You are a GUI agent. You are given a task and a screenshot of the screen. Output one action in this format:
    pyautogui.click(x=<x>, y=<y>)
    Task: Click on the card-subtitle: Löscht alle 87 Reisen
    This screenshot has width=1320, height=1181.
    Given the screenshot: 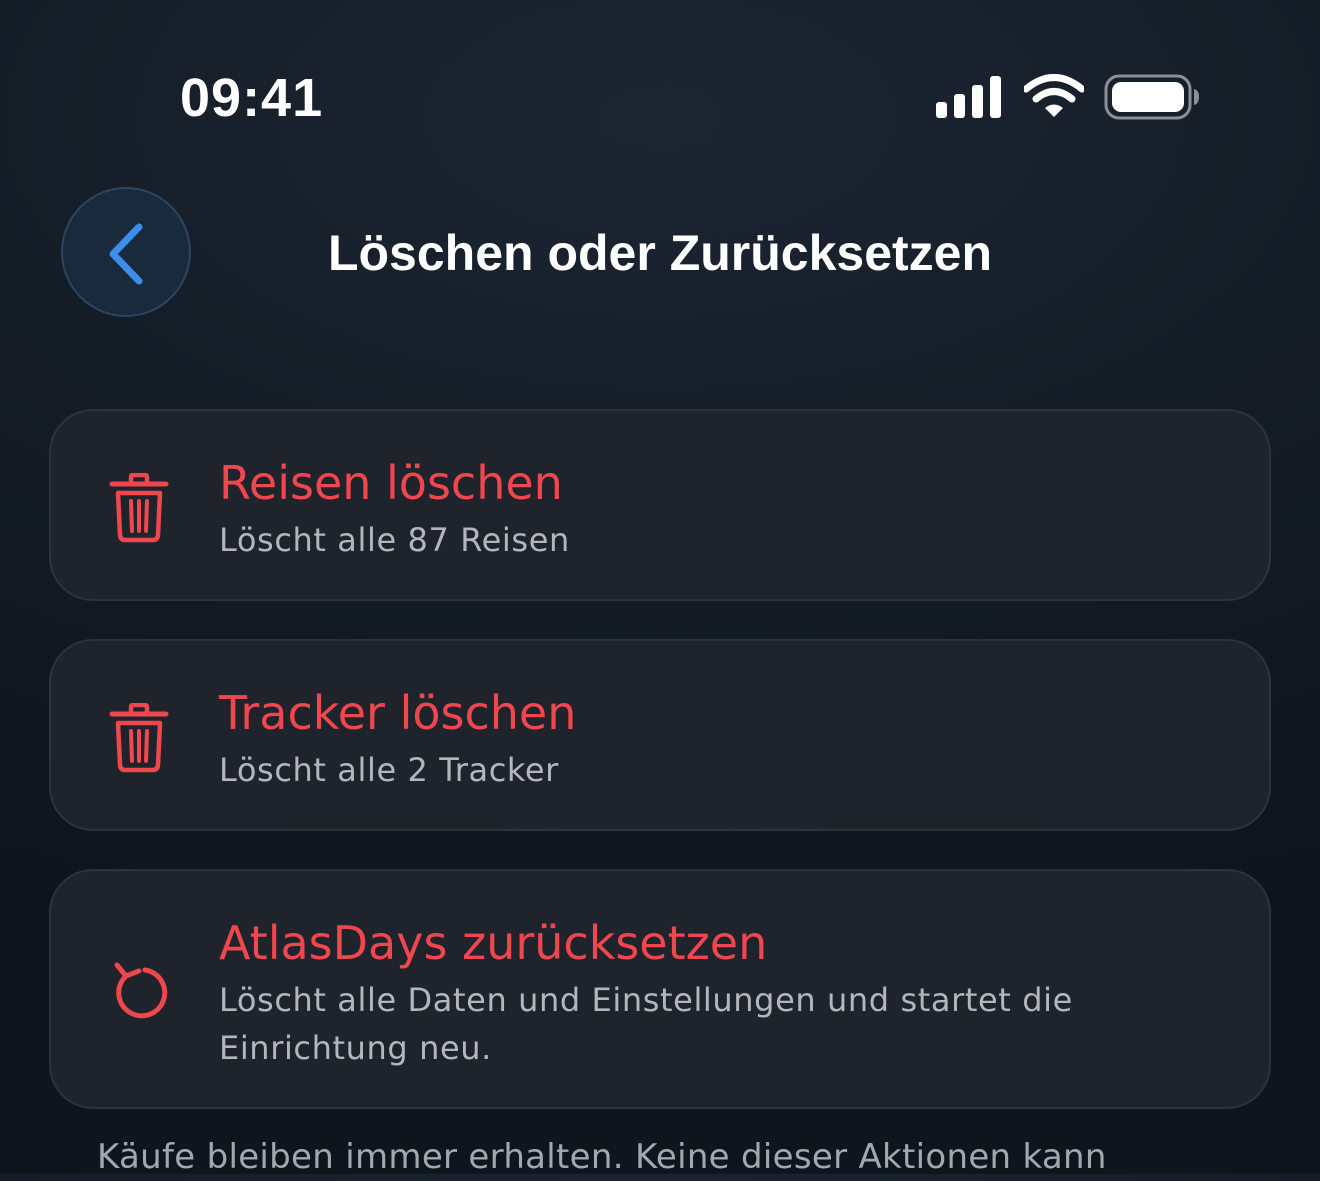 What is the action you would take?
    pyautogui.click(x=394, y=540)
    